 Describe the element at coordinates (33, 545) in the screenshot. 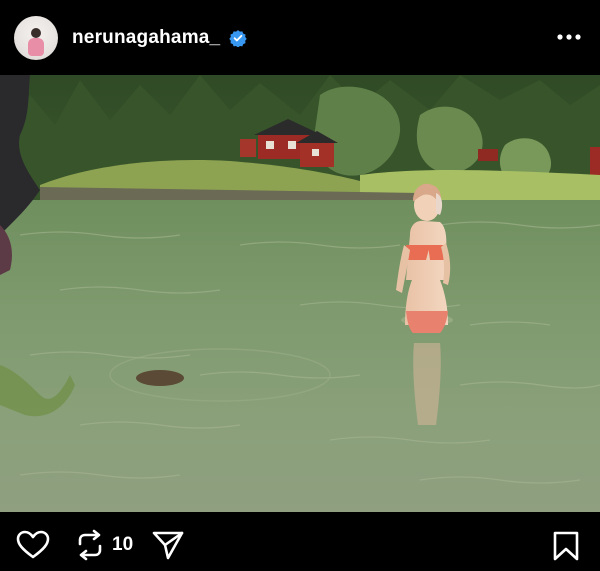

I see `heart-icon` at that location.